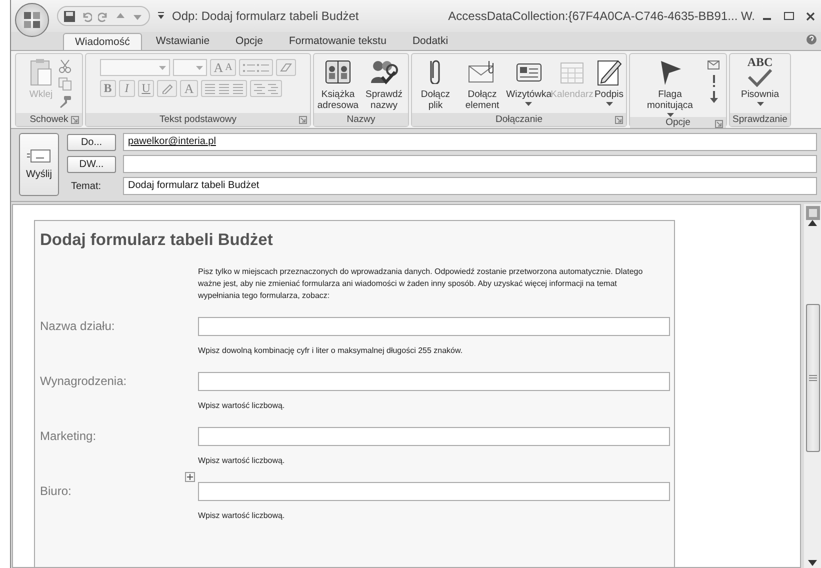  Describe the element at coordinates (103, 16) in the screenshot. I see `redo-icon` at that location.